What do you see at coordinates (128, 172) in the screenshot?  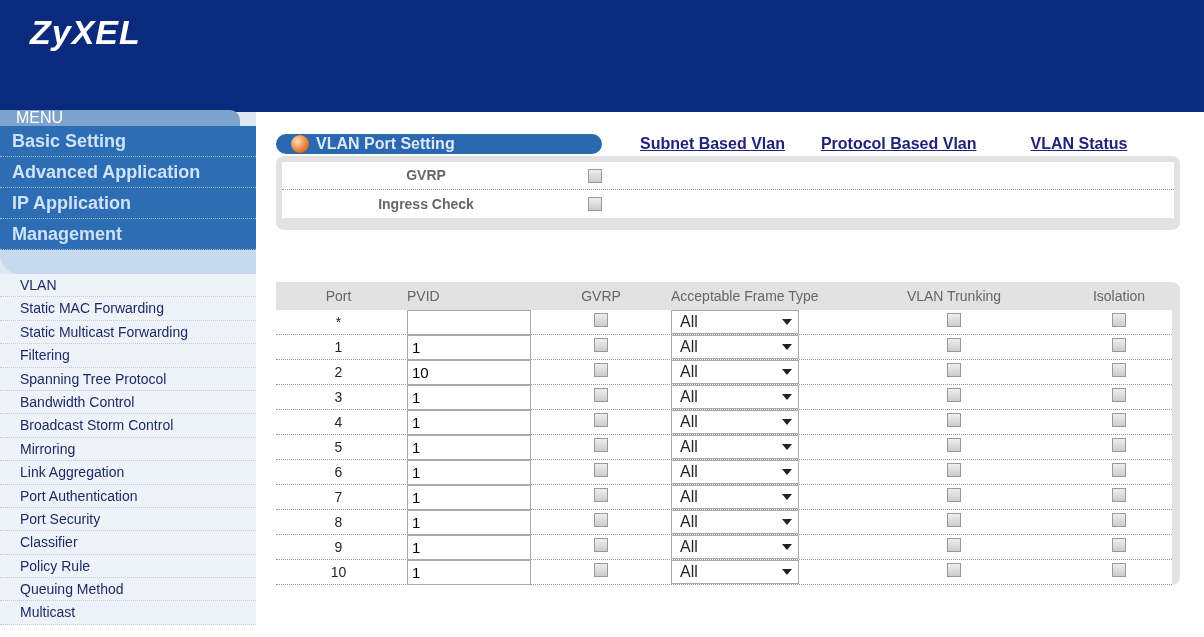 I see `menu-section: Advanced Application` at bounding box center [128, 172].